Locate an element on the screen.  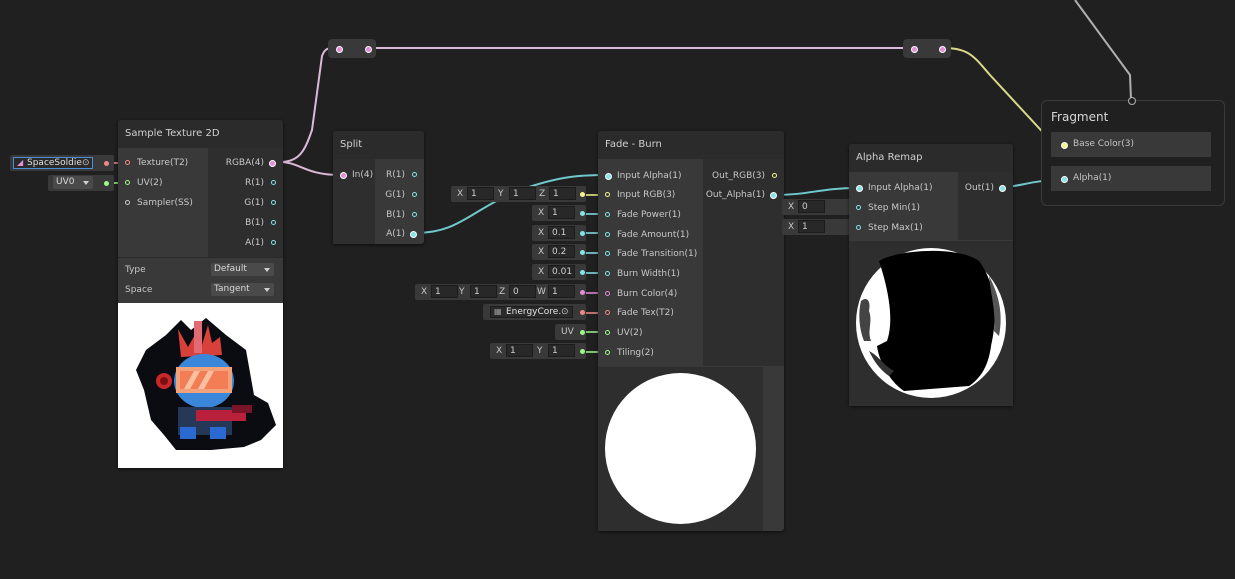
node-title: Sample Texture 2D is located at coordinates (172, 133).